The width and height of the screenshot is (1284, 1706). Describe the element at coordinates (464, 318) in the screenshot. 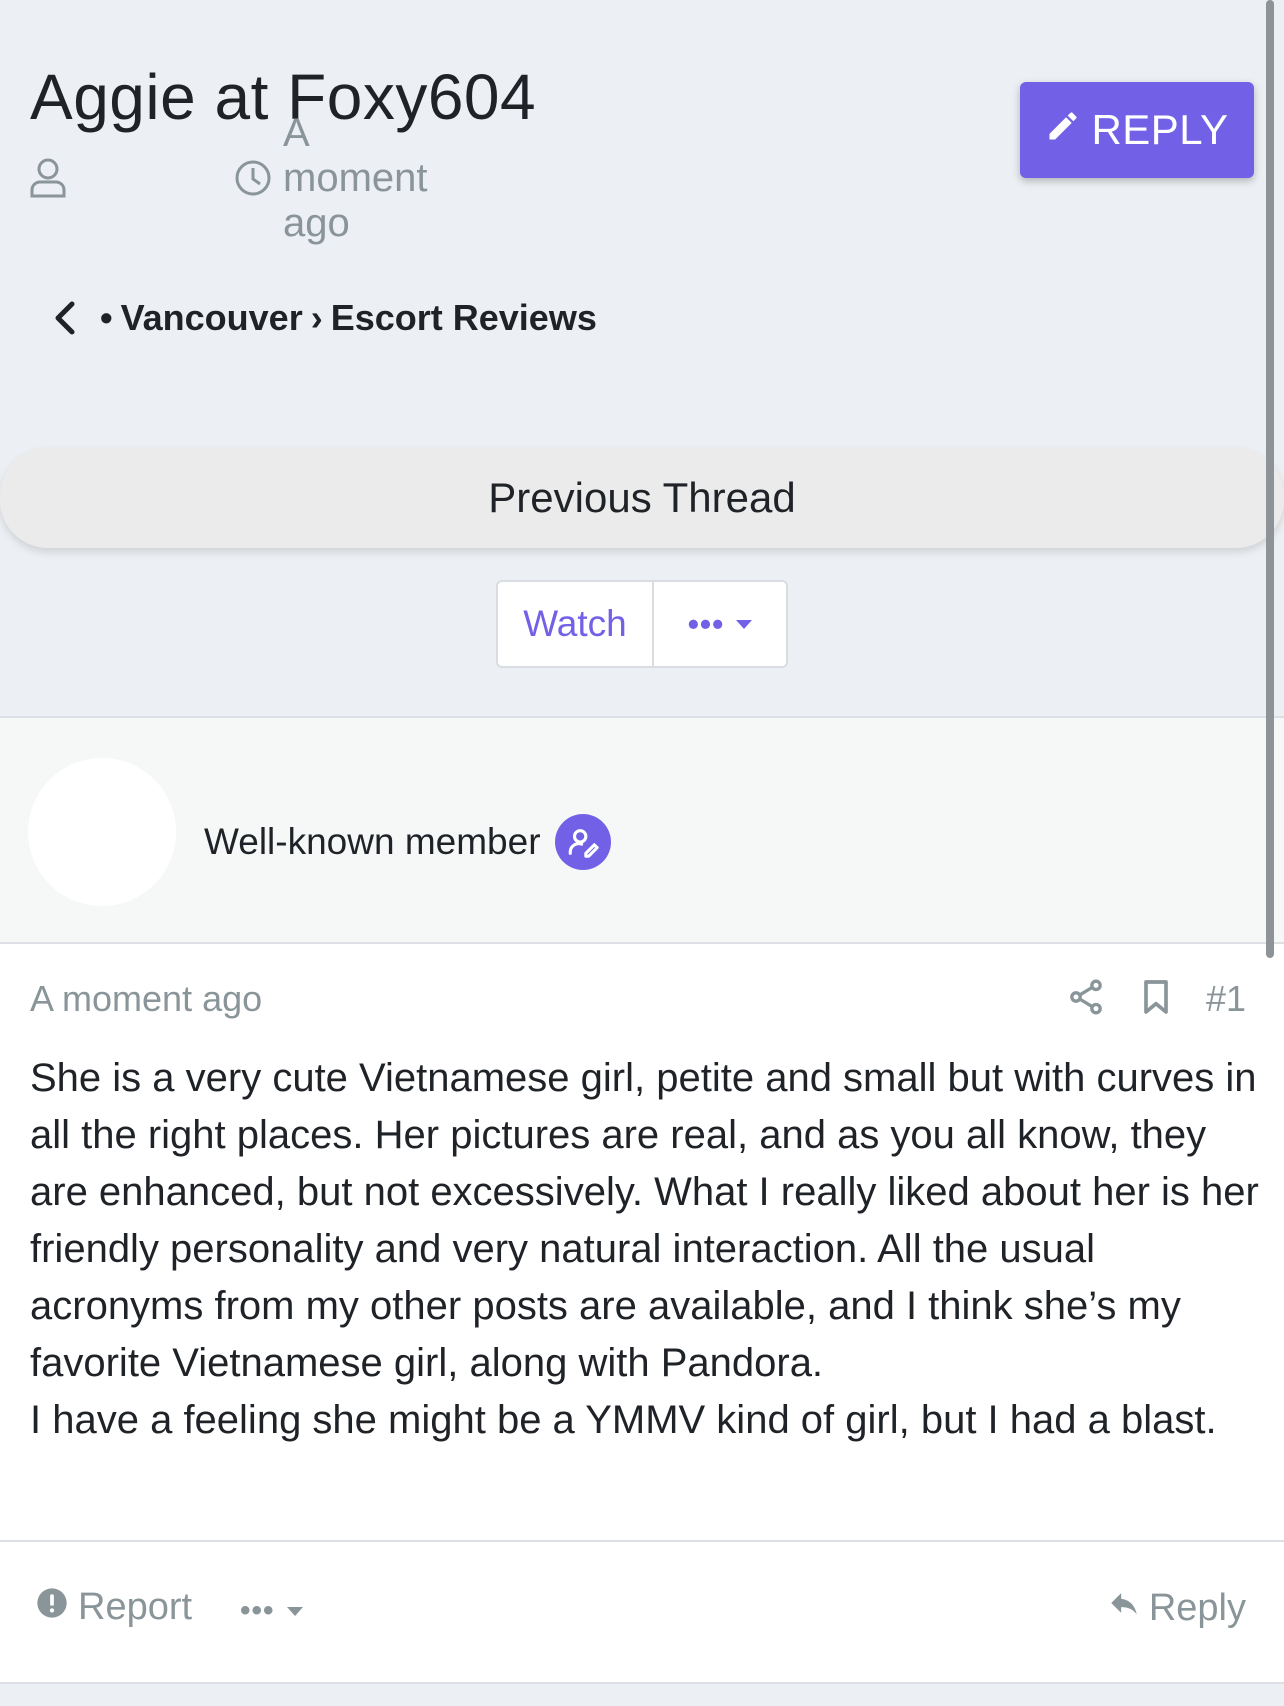

I see `breadcrumb-item-escort-reviews: Escort Reviews` at that location.